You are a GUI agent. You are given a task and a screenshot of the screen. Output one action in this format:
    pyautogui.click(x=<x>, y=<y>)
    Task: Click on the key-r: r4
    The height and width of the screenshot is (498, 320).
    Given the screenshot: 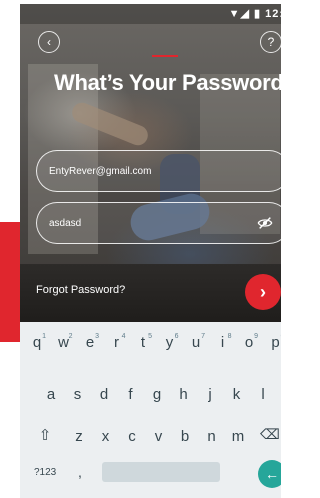 What is the action you would take?
    pyautogui.click(x=117, y=343)
    